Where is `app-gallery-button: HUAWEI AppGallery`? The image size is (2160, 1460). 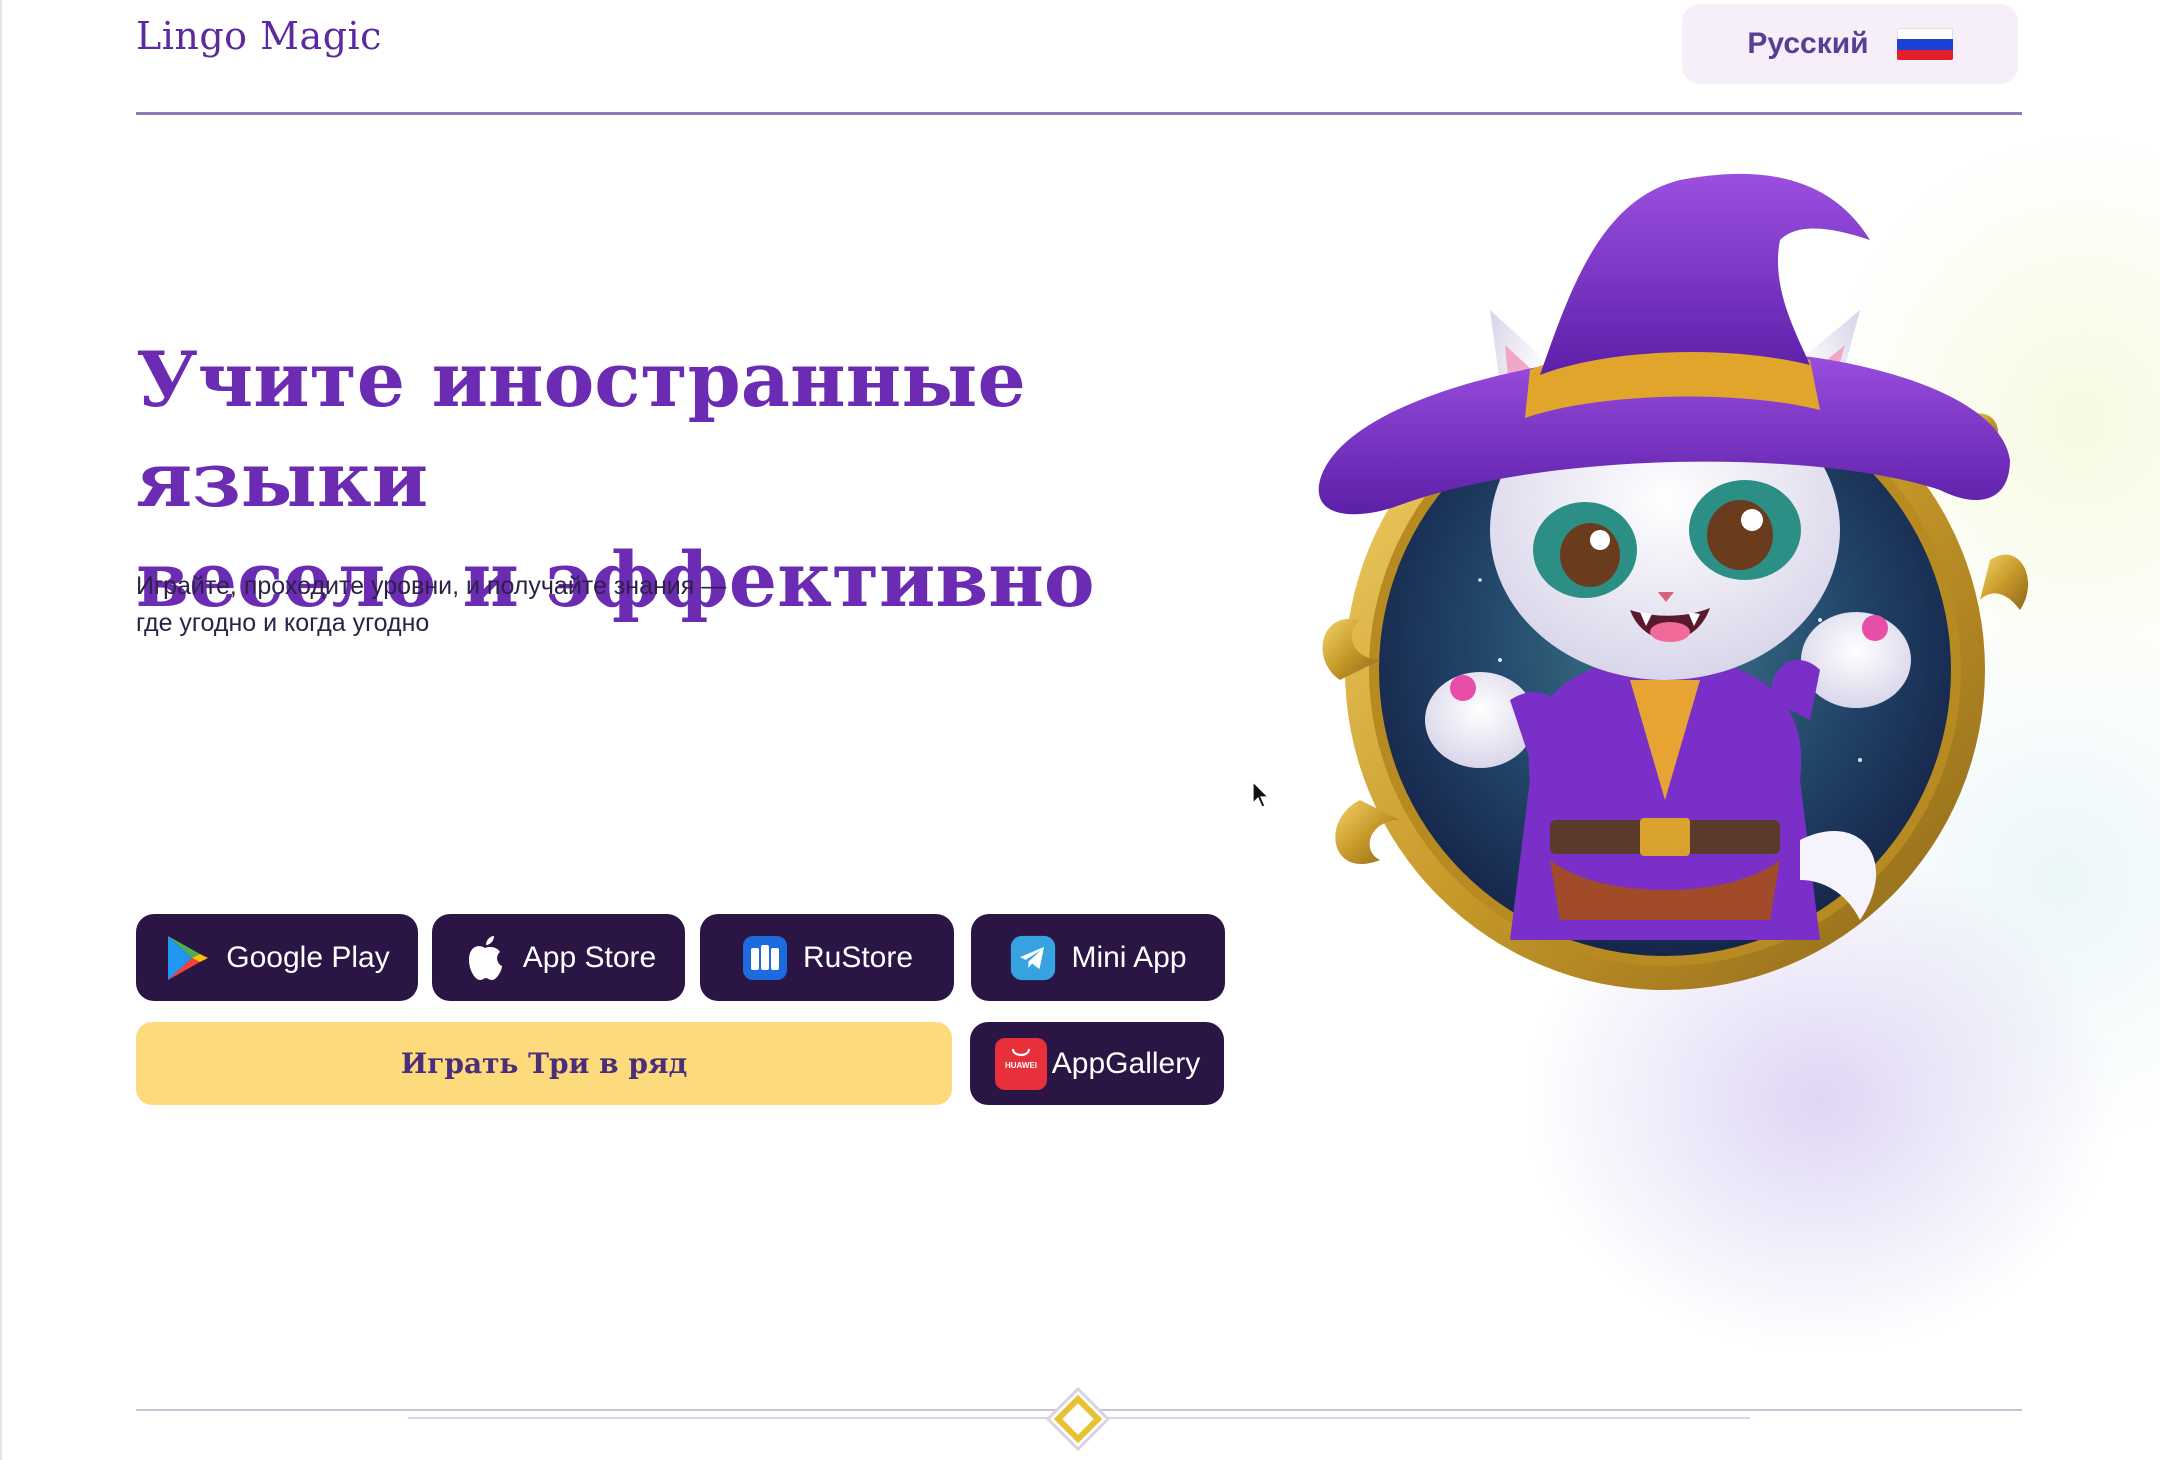
app-gallery-button: HUAWEI AppGallery is located at coordinates (1097, 1063).